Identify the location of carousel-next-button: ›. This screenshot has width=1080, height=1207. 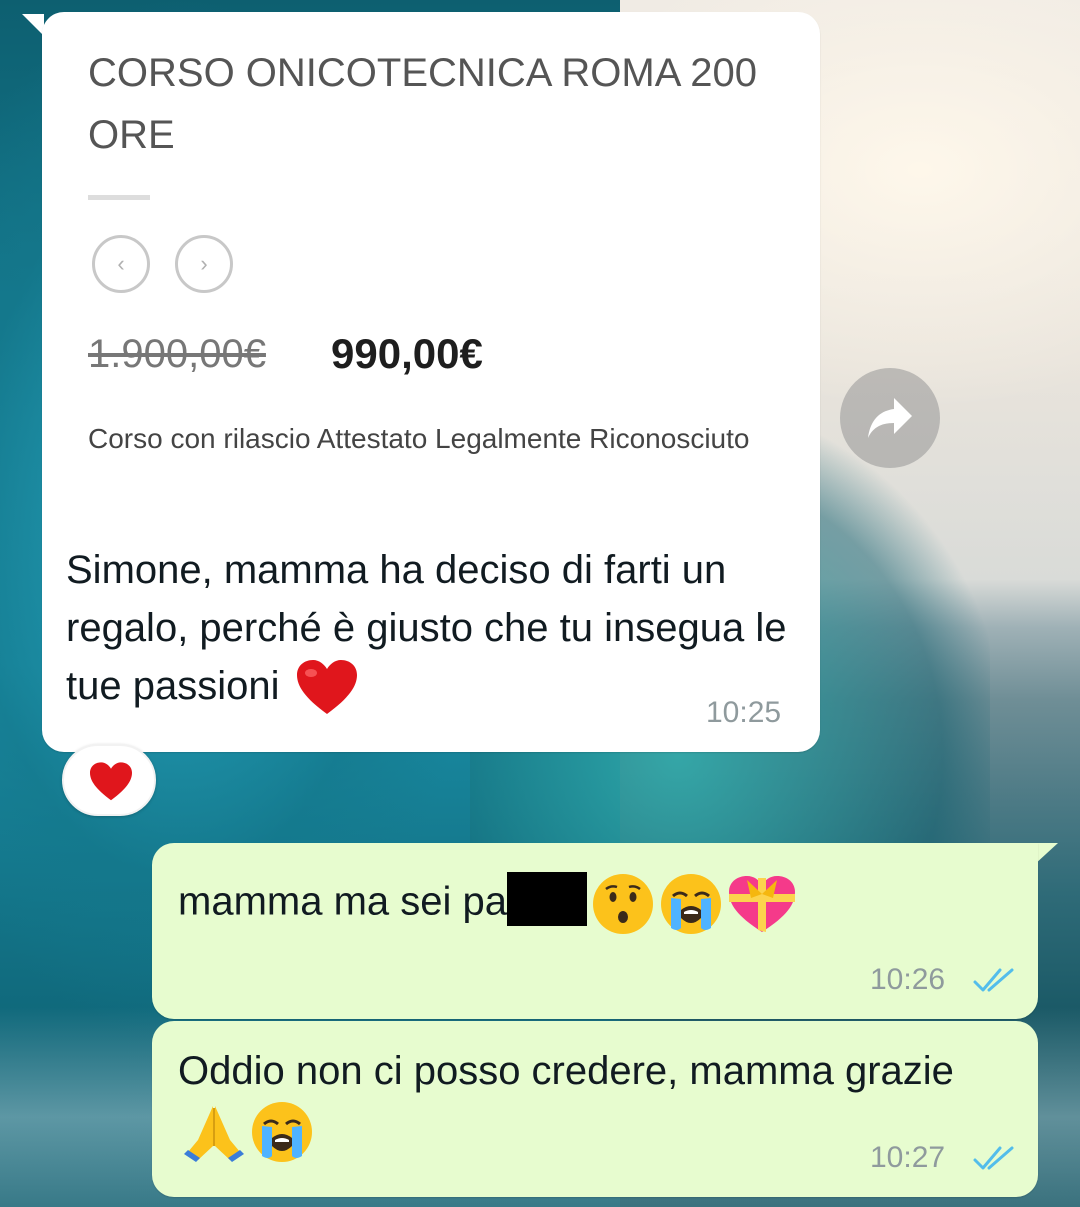
(204, 264).